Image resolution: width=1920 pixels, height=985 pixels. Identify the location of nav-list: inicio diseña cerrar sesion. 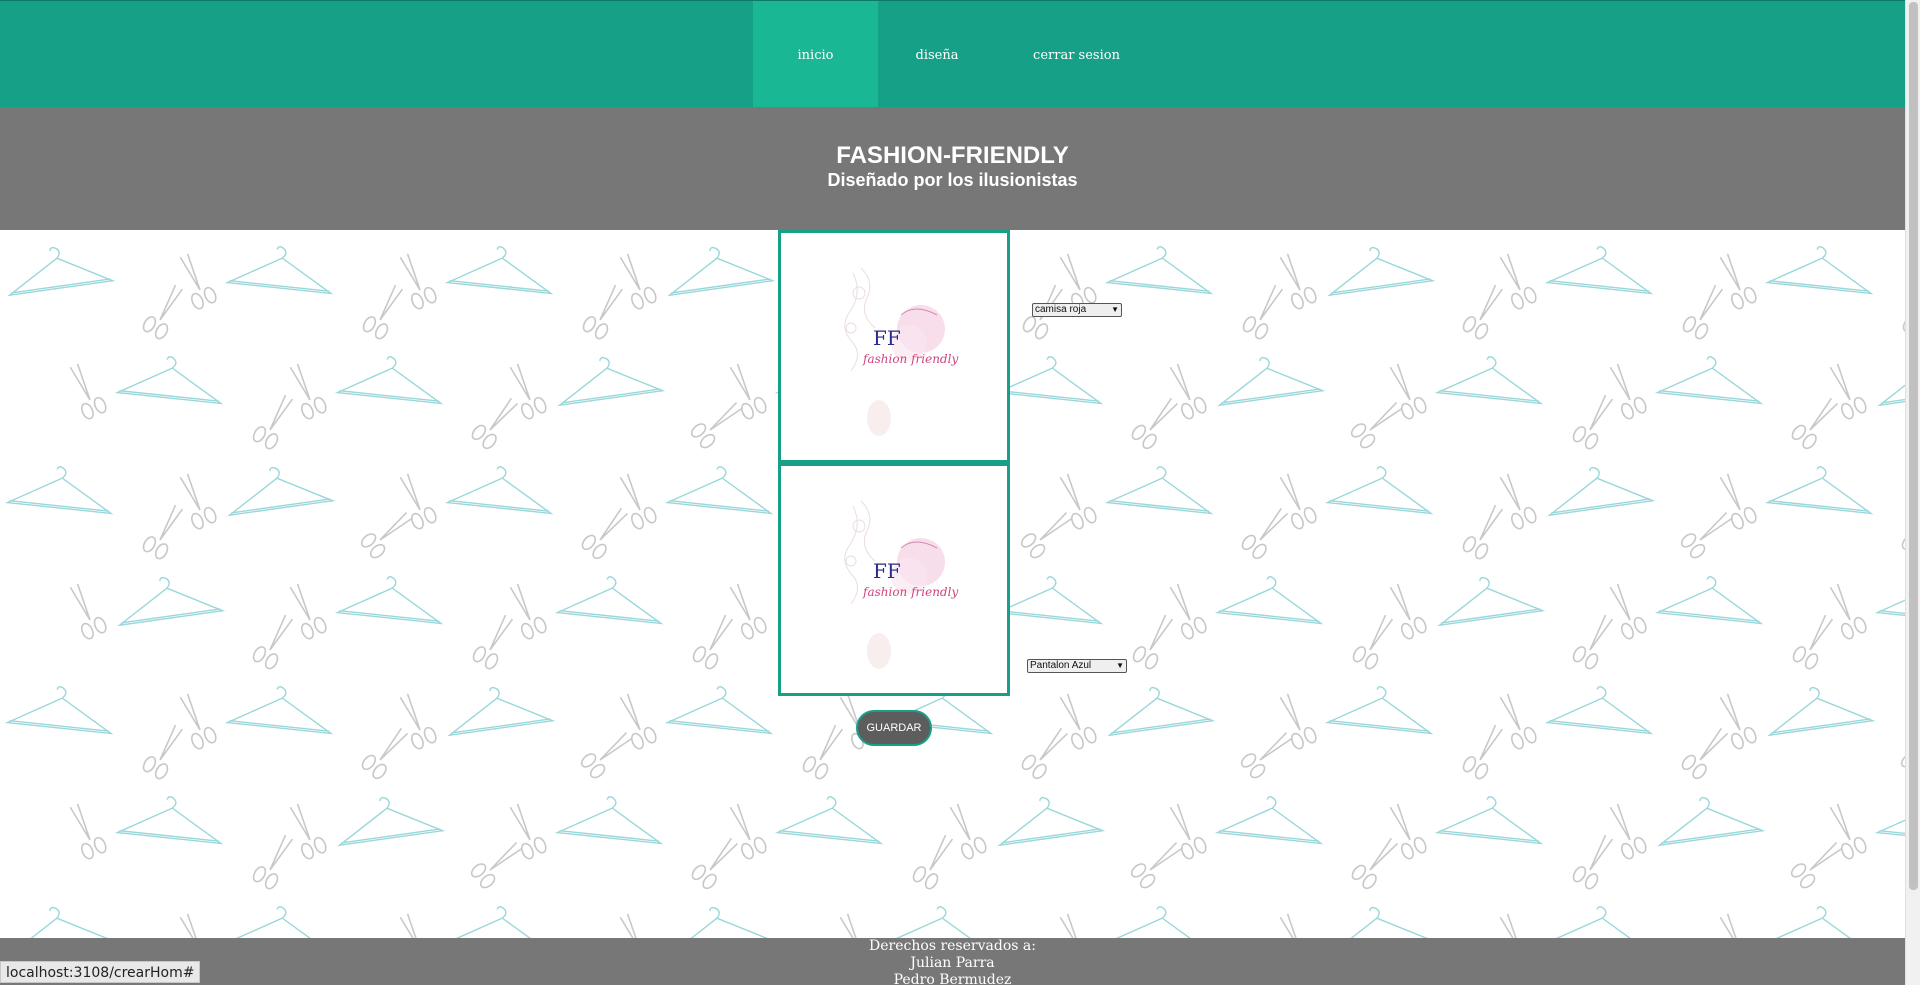
(955, 55).